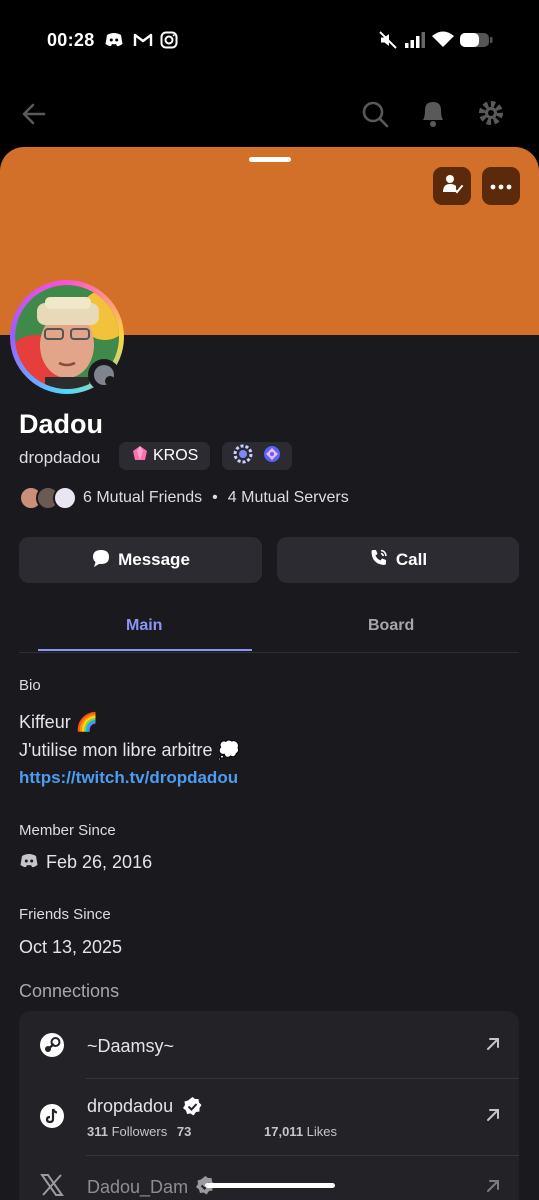  What do you see at coordinates (67, 830) in the screenshot?
I see `member-since-label: Member Since` at bounding box center [67, 830].